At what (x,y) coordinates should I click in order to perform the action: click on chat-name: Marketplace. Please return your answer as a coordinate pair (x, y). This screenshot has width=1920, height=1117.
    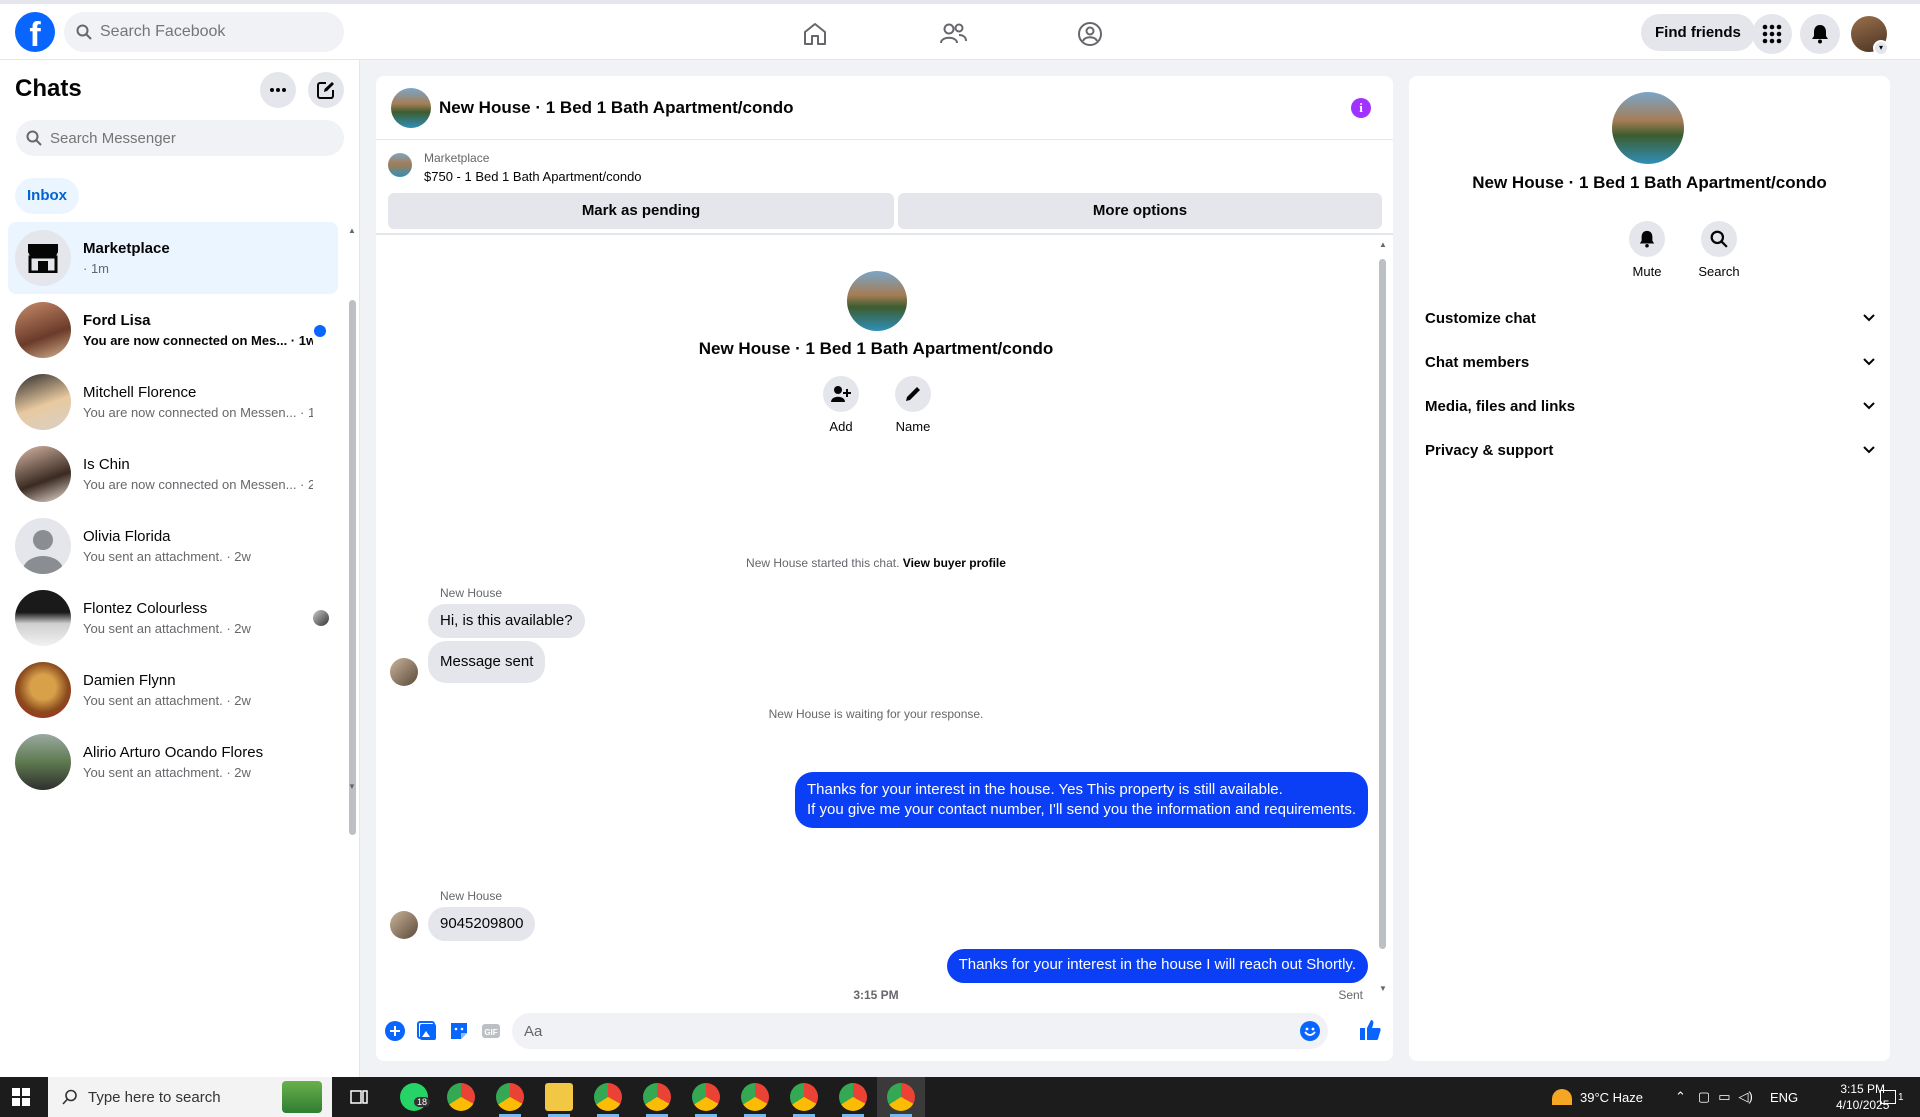
    Looking at the image, I should click on (126, 248).